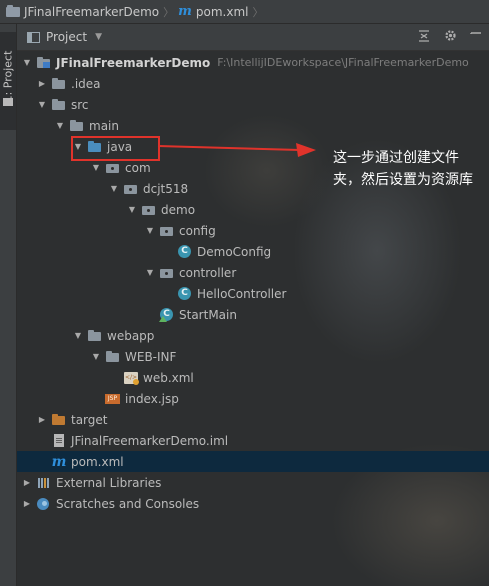  I want to click on tree-row-label: index.jsp, so click(152, 398).